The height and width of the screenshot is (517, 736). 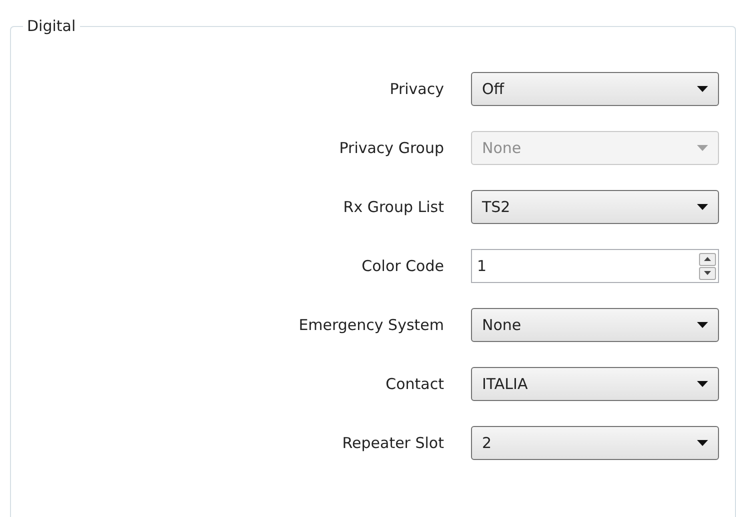 What do you see at coordinates (595, 325) in the screenshot?
I see `dropdown: None` at bounding box center [595, 325].